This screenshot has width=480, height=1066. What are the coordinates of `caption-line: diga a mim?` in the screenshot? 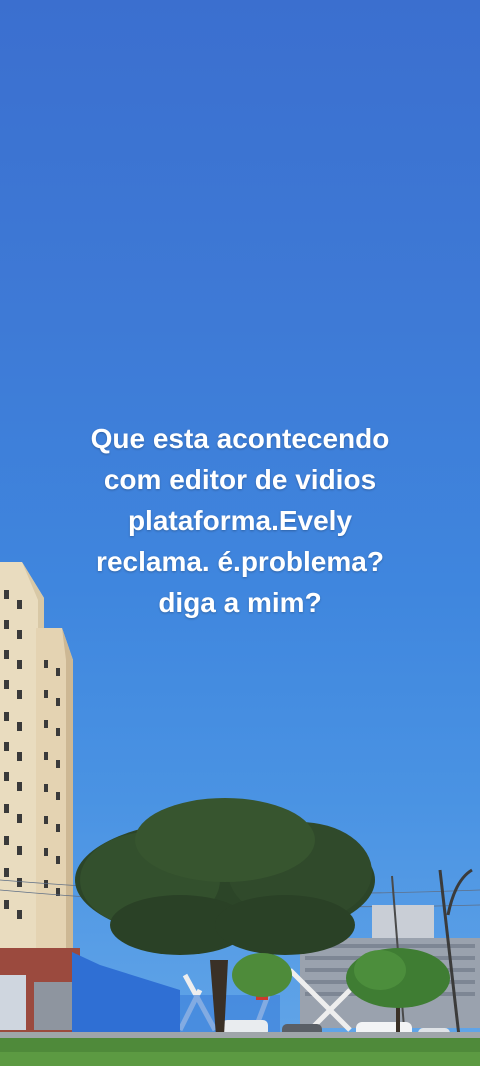 It's located at (240, 602).